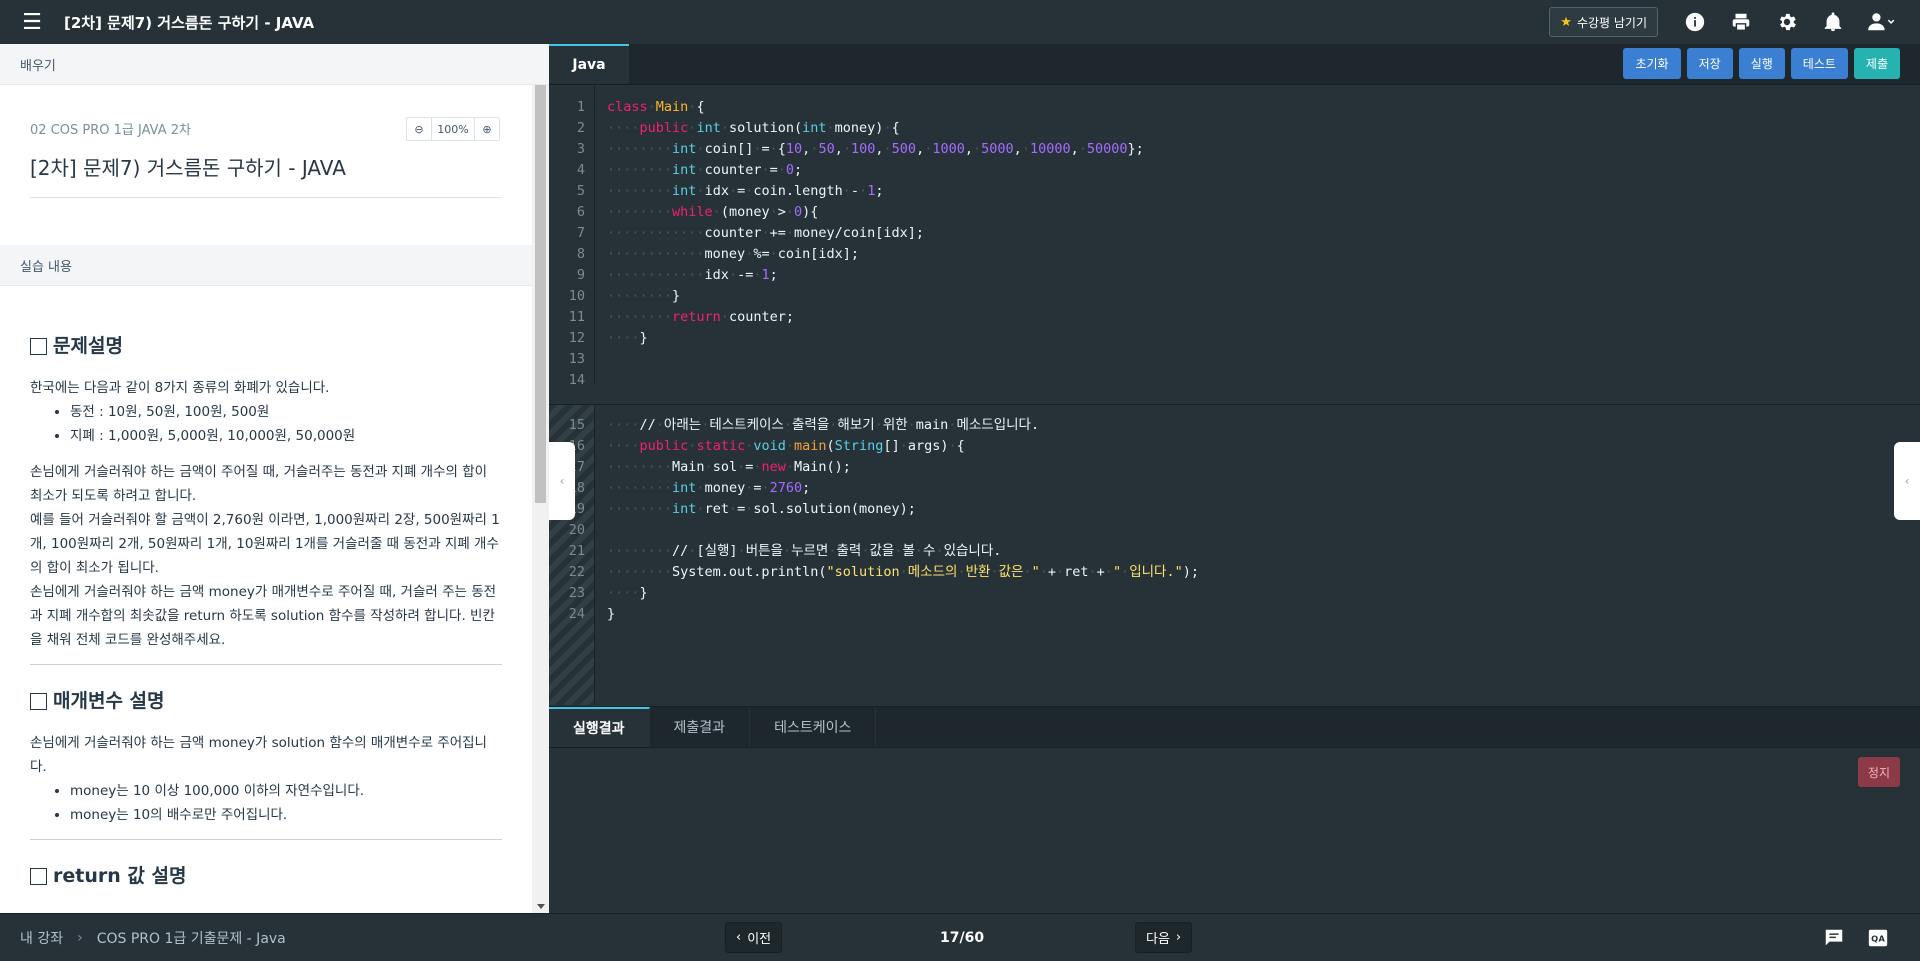 This screenshot has width=1920, height=961. Describe the element at coordinates (1881, 938) in the screenshot. I see `svg-text: A` at that location.